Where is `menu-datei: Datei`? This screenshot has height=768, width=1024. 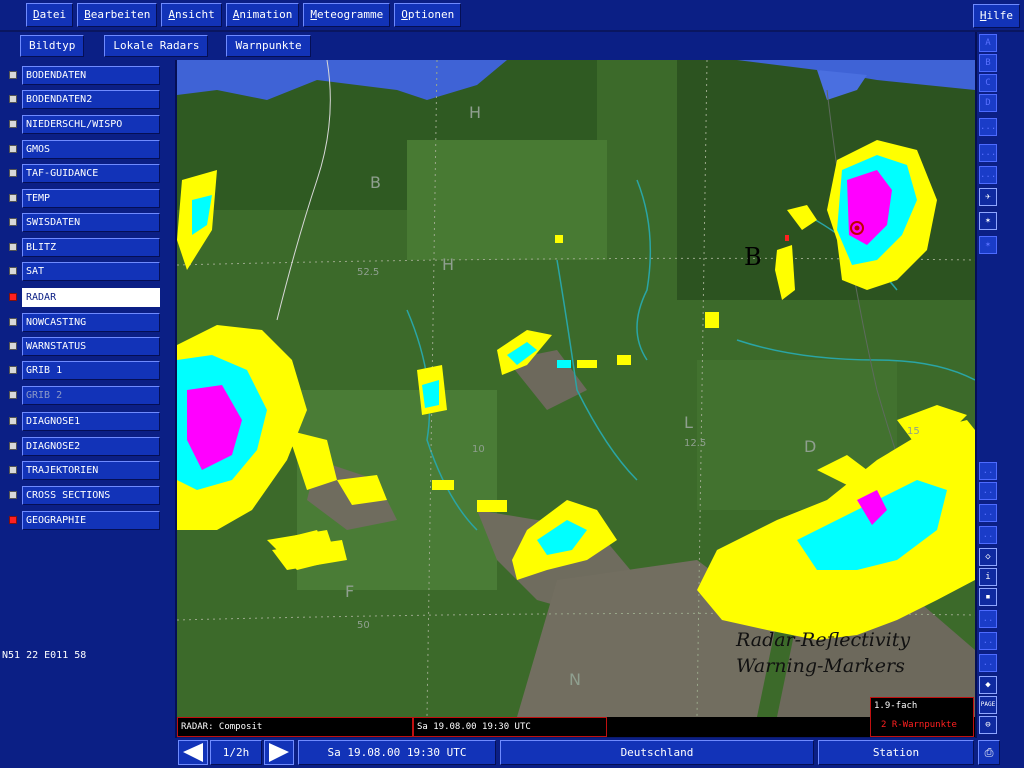 menu-datei: Datei is located at coordinates (50, 15).